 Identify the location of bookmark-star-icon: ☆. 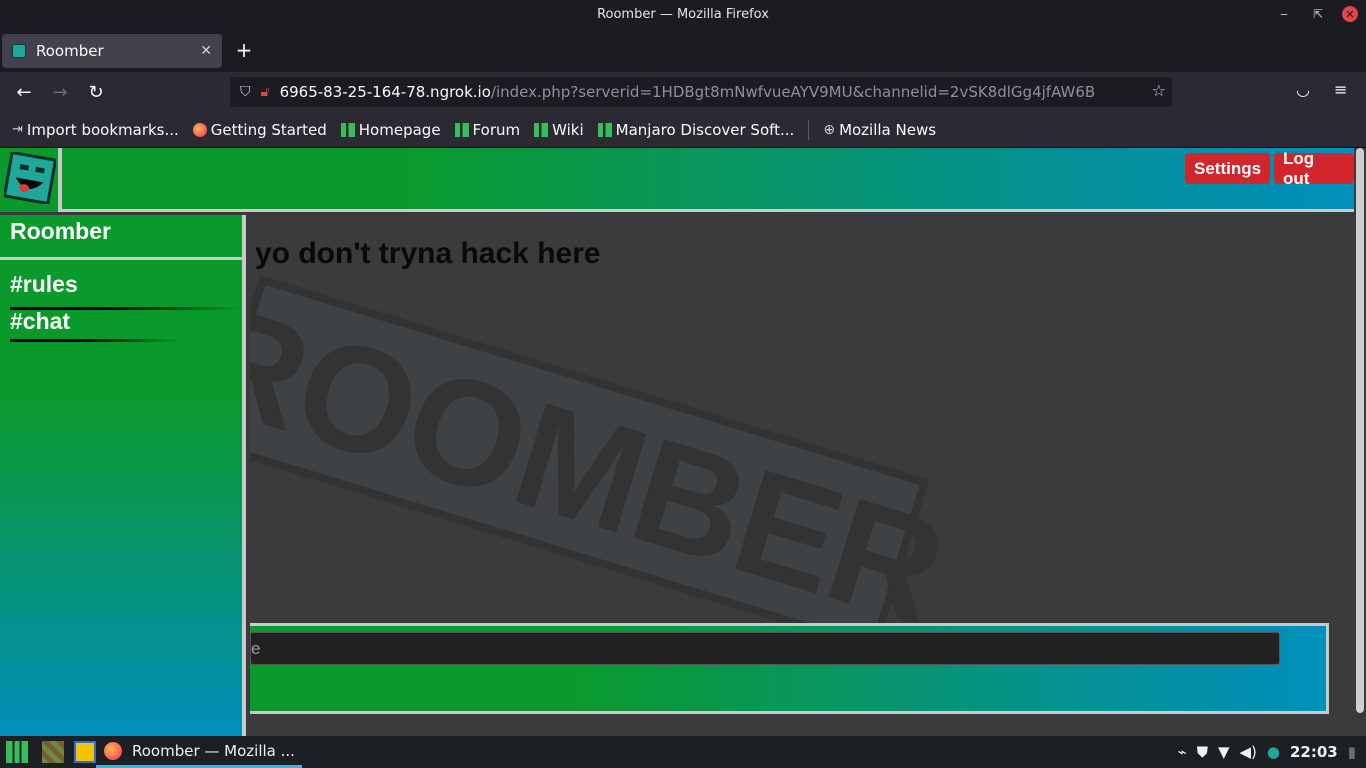
(1159, 90).